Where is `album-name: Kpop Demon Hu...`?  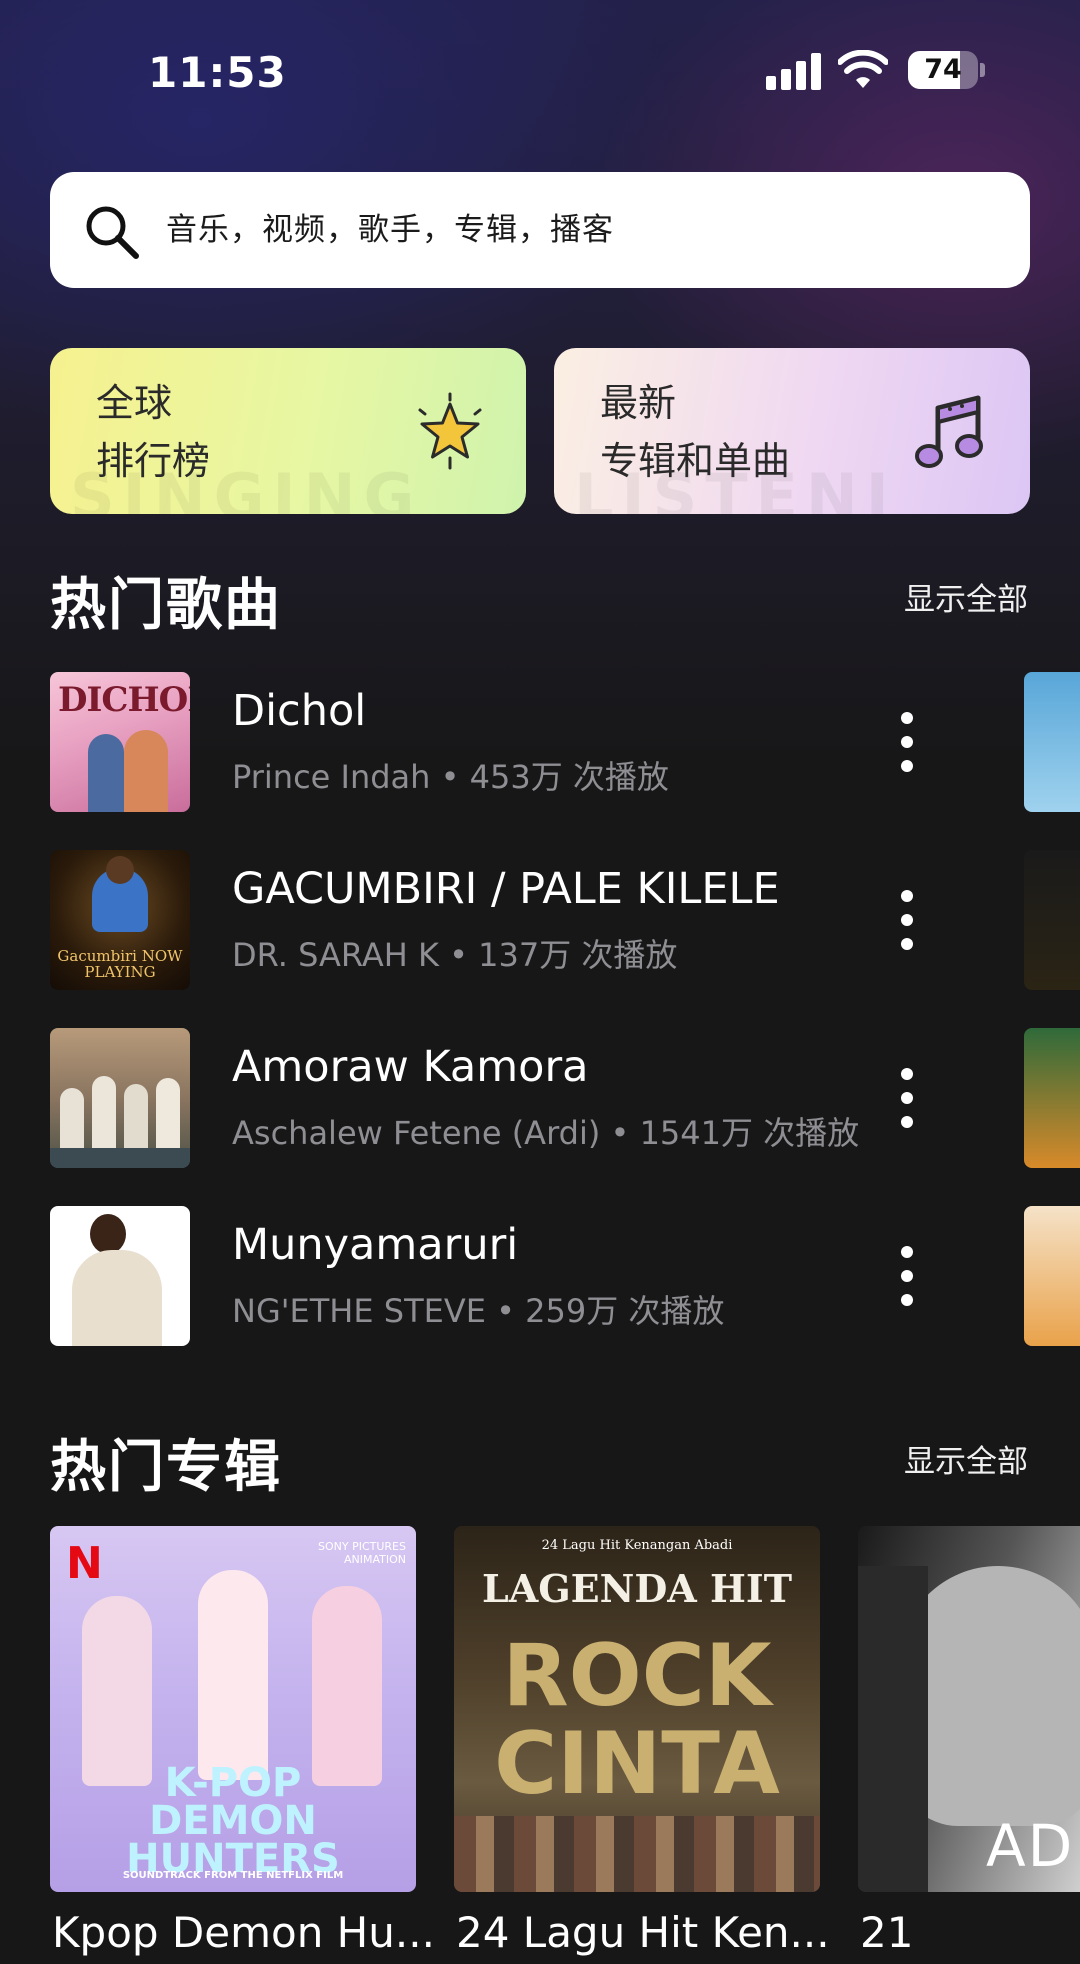 album-name: Kpop Demon Hu... is located at coordinates (243, 1932).